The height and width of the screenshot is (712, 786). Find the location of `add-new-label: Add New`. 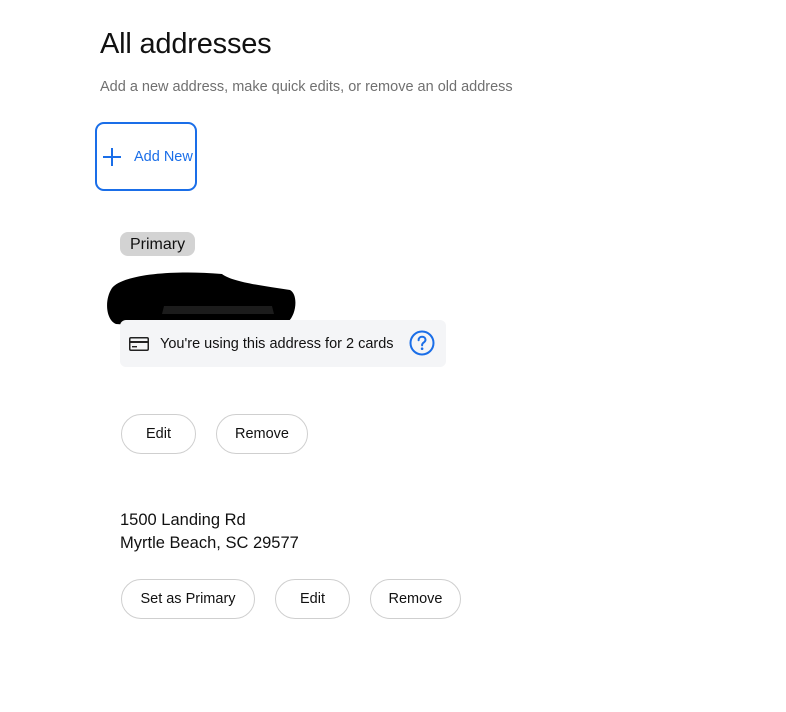

add-new-label: Add New is located at coordinates (163, 156).